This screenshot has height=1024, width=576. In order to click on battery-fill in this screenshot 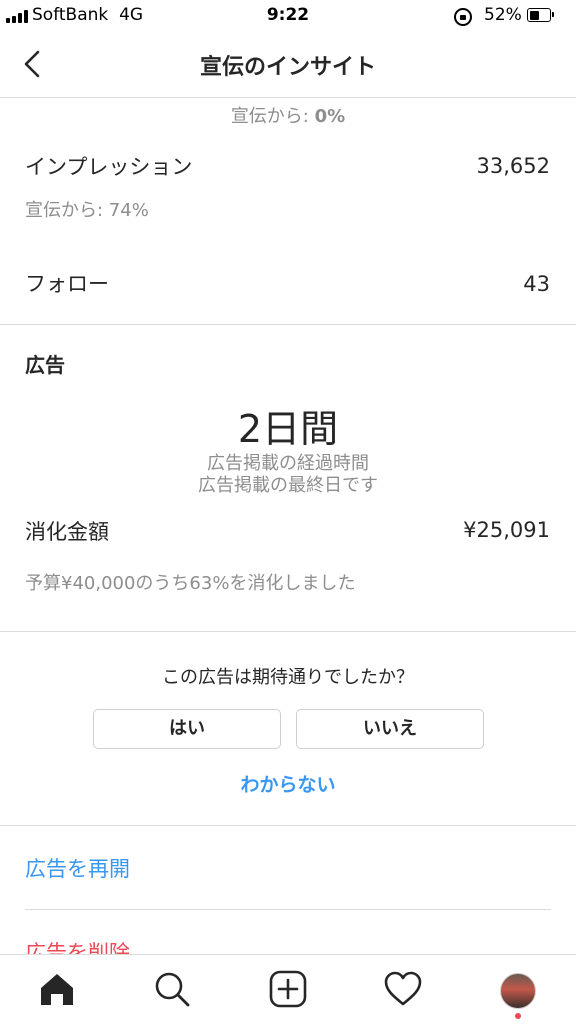, I will do `click(534, 15)`.